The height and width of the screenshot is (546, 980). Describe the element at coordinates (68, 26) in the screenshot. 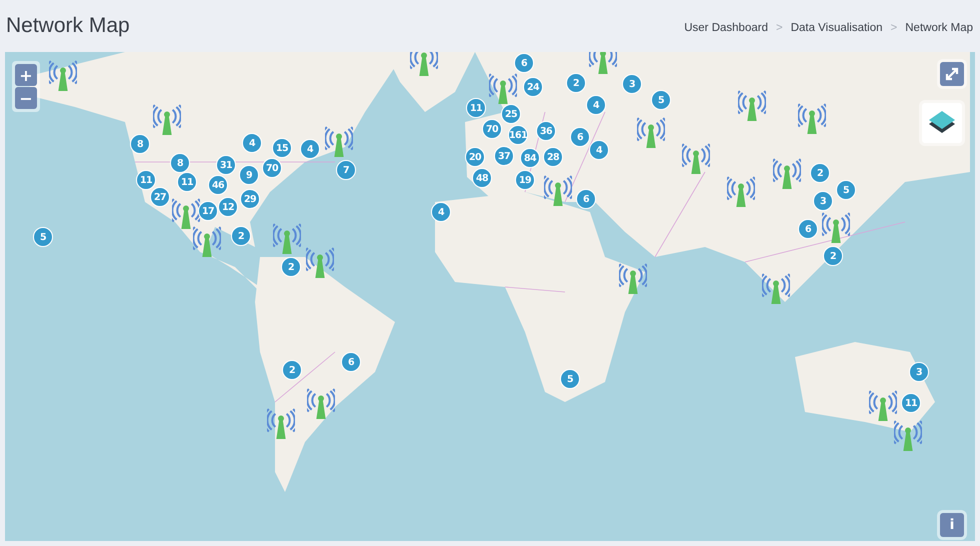

I see `page-title: Network Map` at that location.